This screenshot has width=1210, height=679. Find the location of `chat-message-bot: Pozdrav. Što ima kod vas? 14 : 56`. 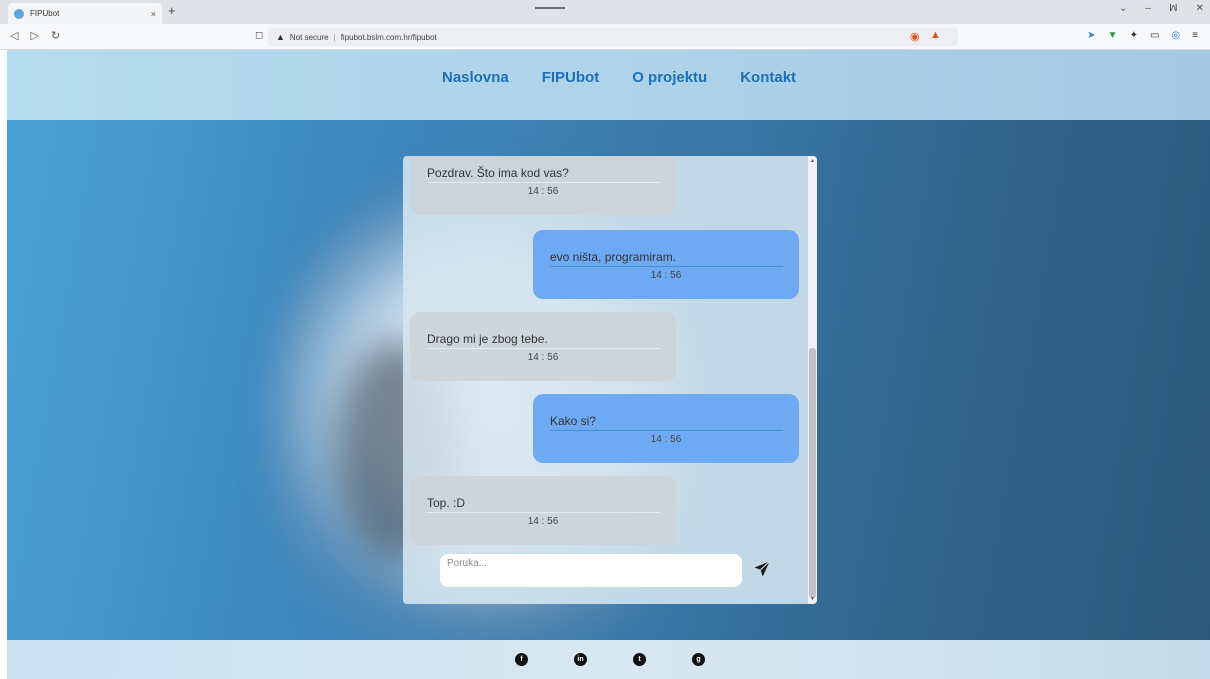

chat-message-bot: Pozdrav. Što ima kod vas? 14 : 56 is located at coordinates (543, 185).